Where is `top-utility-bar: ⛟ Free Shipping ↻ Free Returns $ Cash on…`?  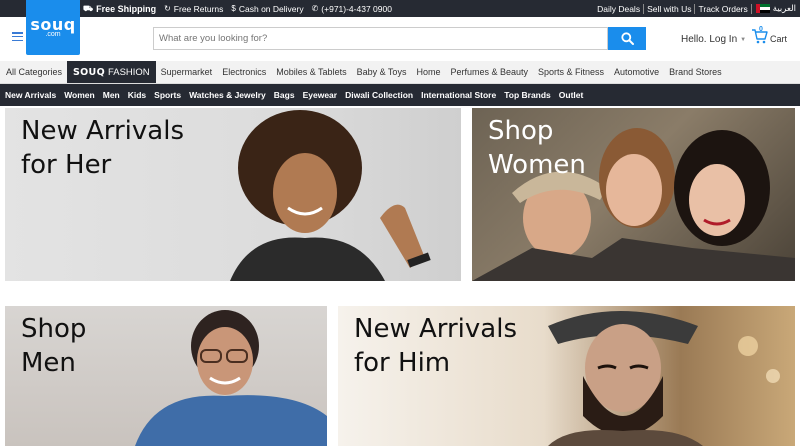
top-utility-bar: ⛟ Free Shipping ↻ Free Returns $ Cash on… is located at coordinates (400, 8).